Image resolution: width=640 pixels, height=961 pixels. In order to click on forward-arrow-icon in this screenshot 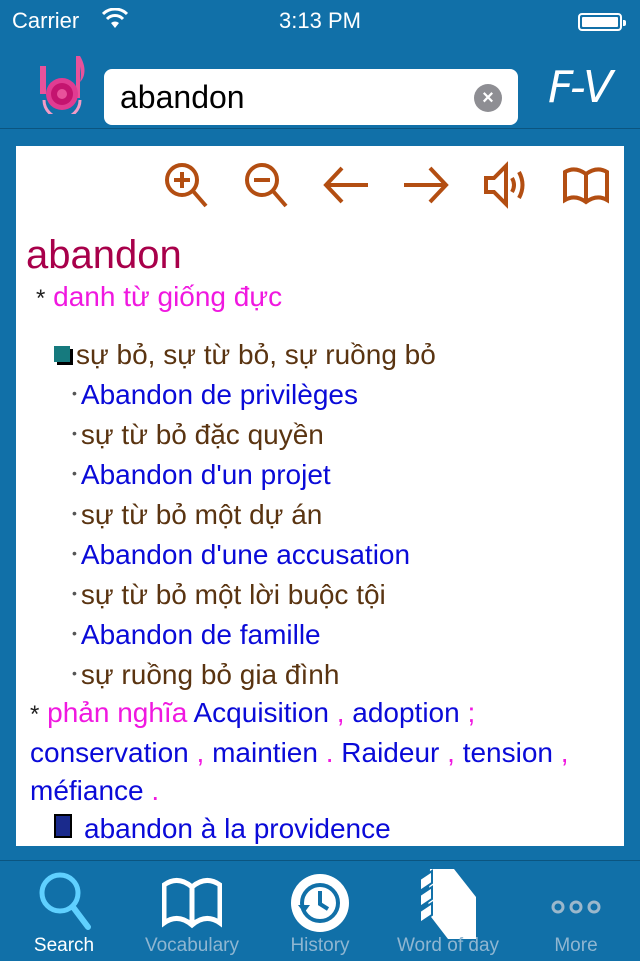, I will do `click(426, 185)`.